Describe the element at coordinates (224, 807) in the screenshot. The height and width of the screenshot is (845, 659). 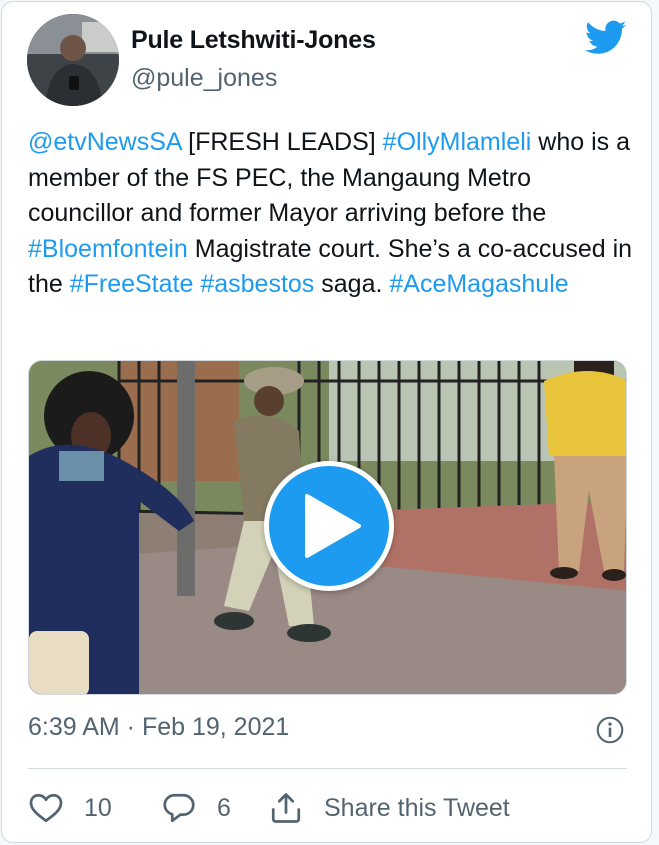
I see `reply-count: 6` at that location.